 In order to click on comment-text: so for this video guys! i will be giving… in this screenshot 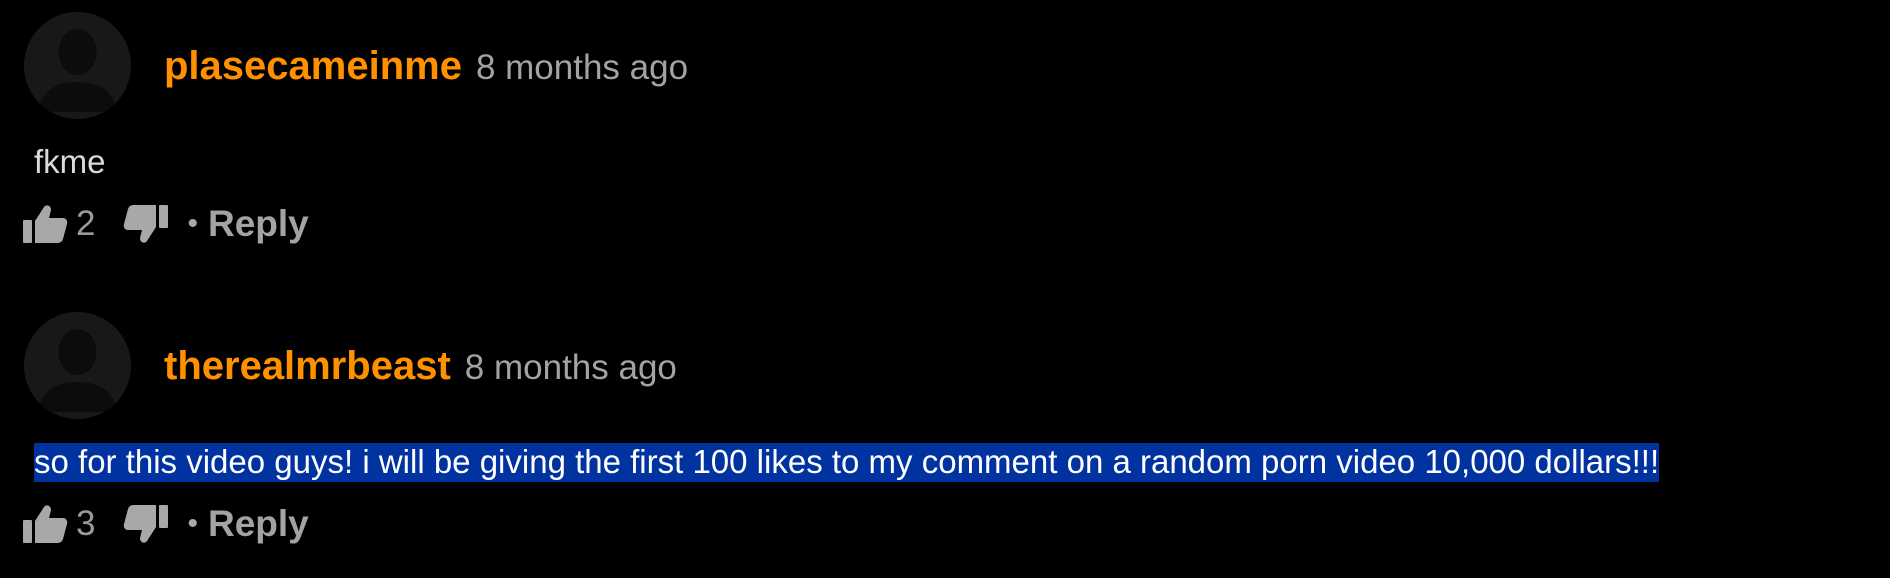, I will do `click(847, 462)`.